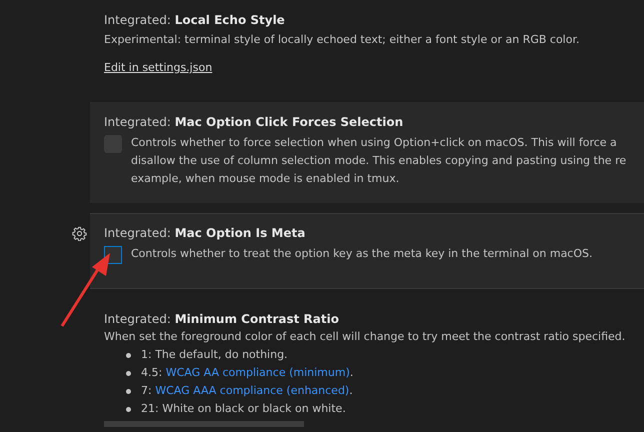  Describe the element at coordinates (252, 390) in the screenshot. I see `link: WCAG AAA compliance (enhanced)` at that location.